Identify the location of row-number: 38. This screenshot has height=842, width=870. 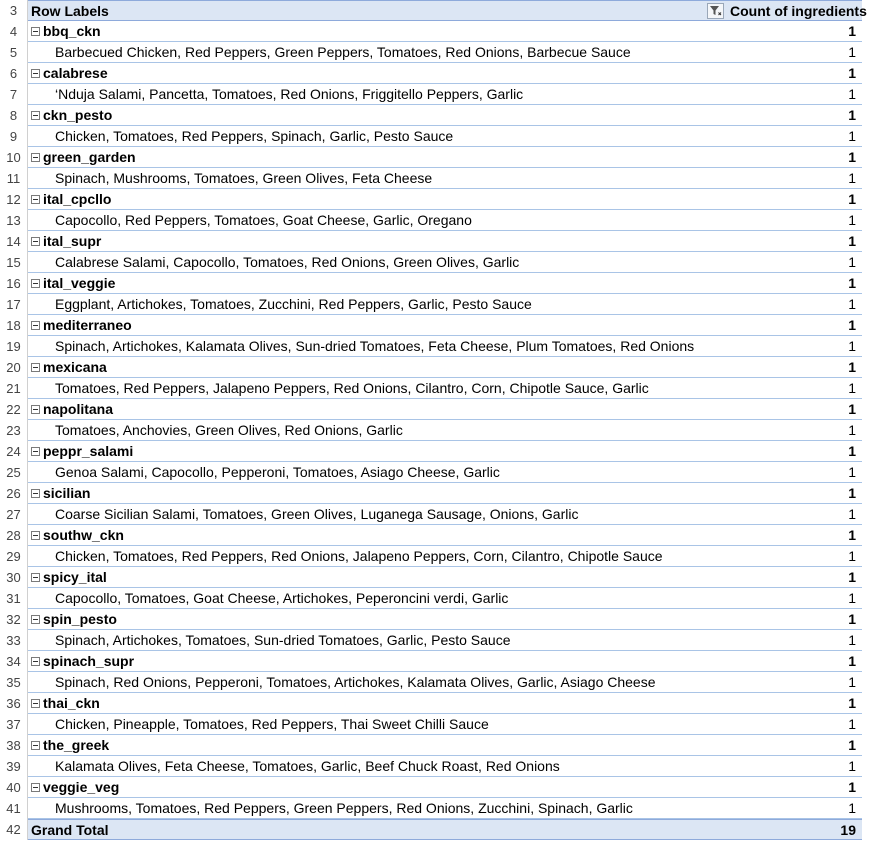
(14, 745).